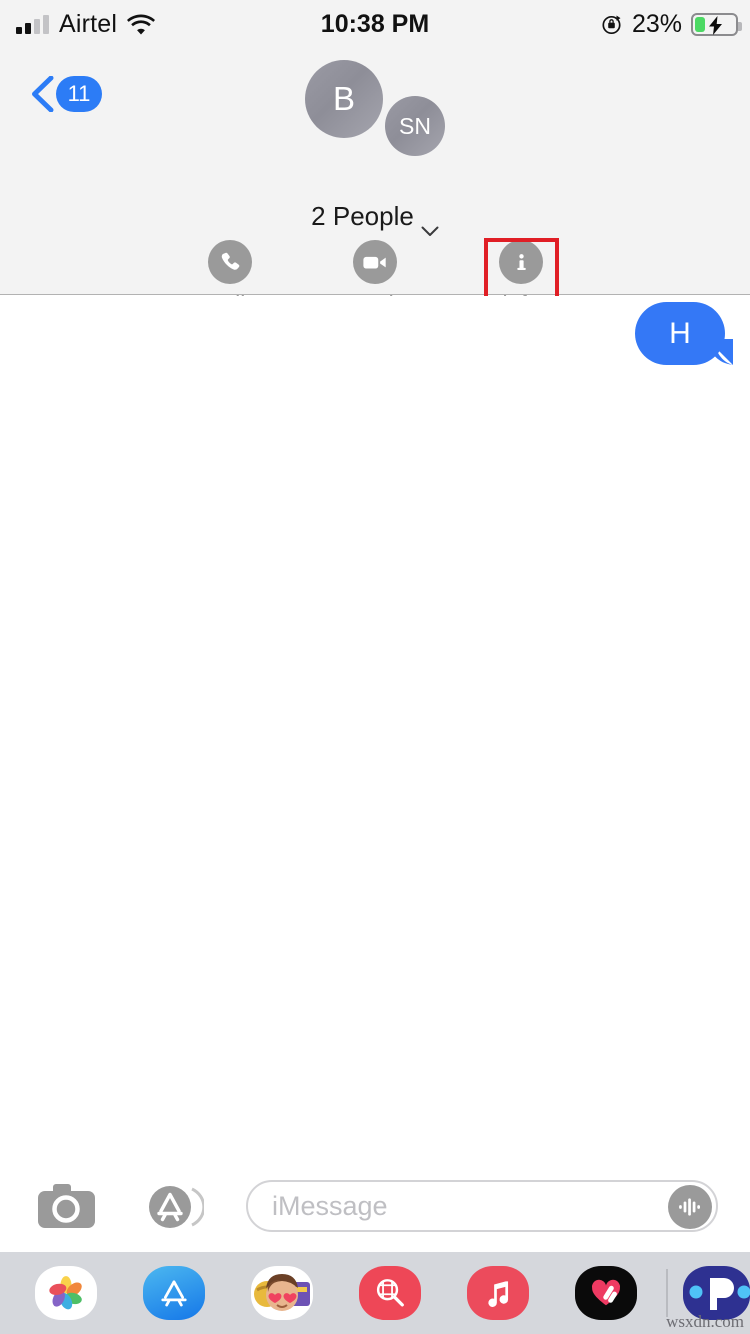 The height and width of the screenshot is (1334, 750). What do you see at coordinates (482, 1206) in the screenshot?
I see `imessage-input-field: iMessage` at bounding box center [482, 1206].